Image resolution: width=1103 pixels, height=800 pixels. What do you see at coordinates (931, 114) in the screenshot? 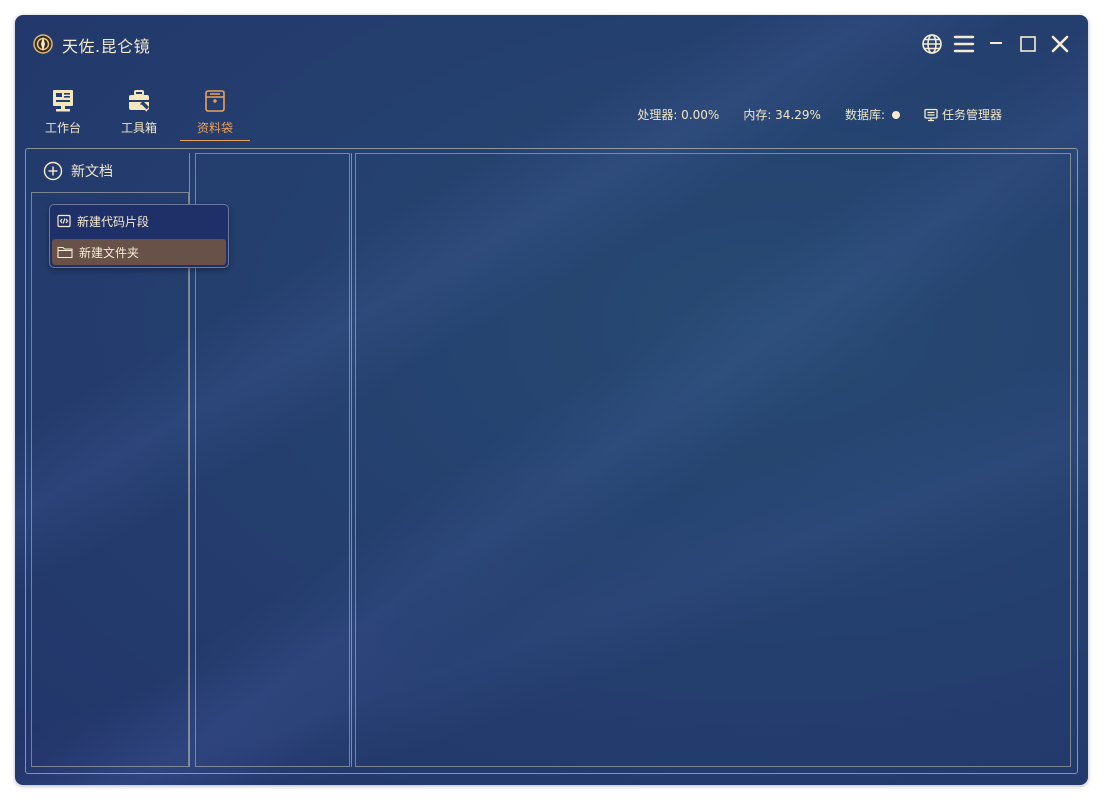
I see `task-manager-icon` at bounding box center [931, 114].